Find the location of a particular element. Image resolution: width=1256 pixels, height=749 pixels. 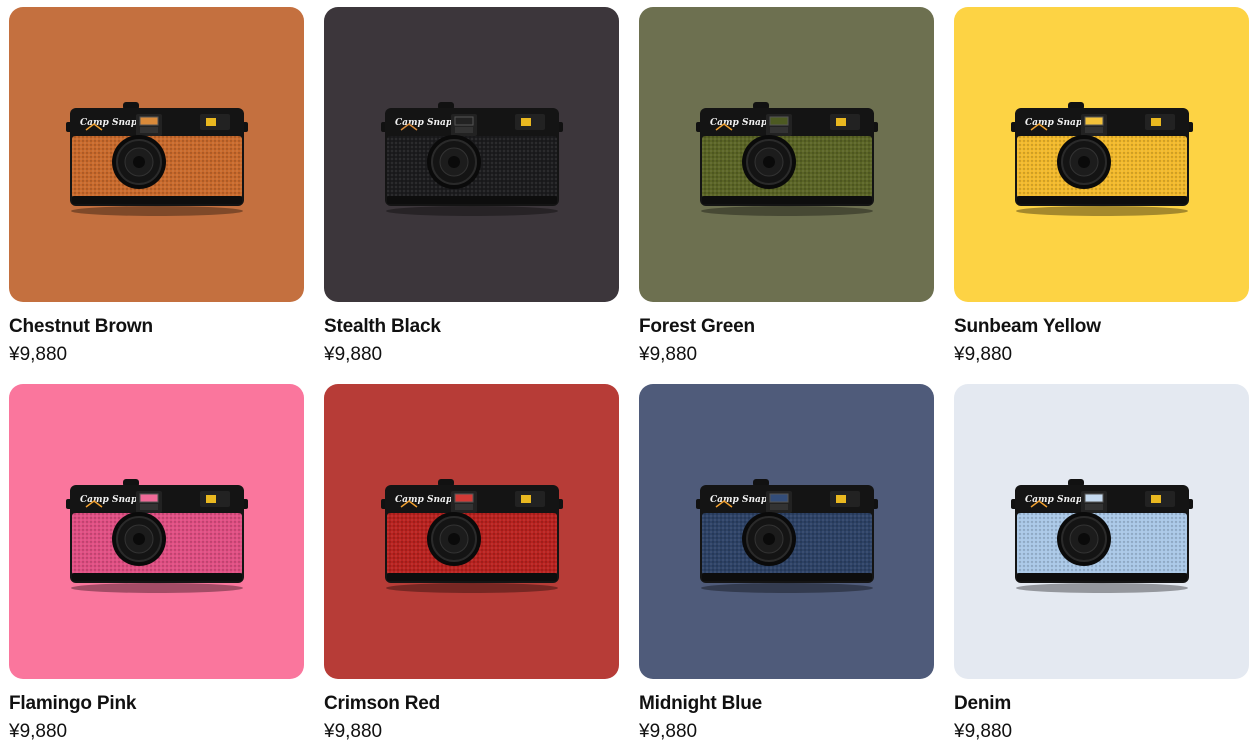

product-name: Midnight Blue is located at coordinates (786, 704).